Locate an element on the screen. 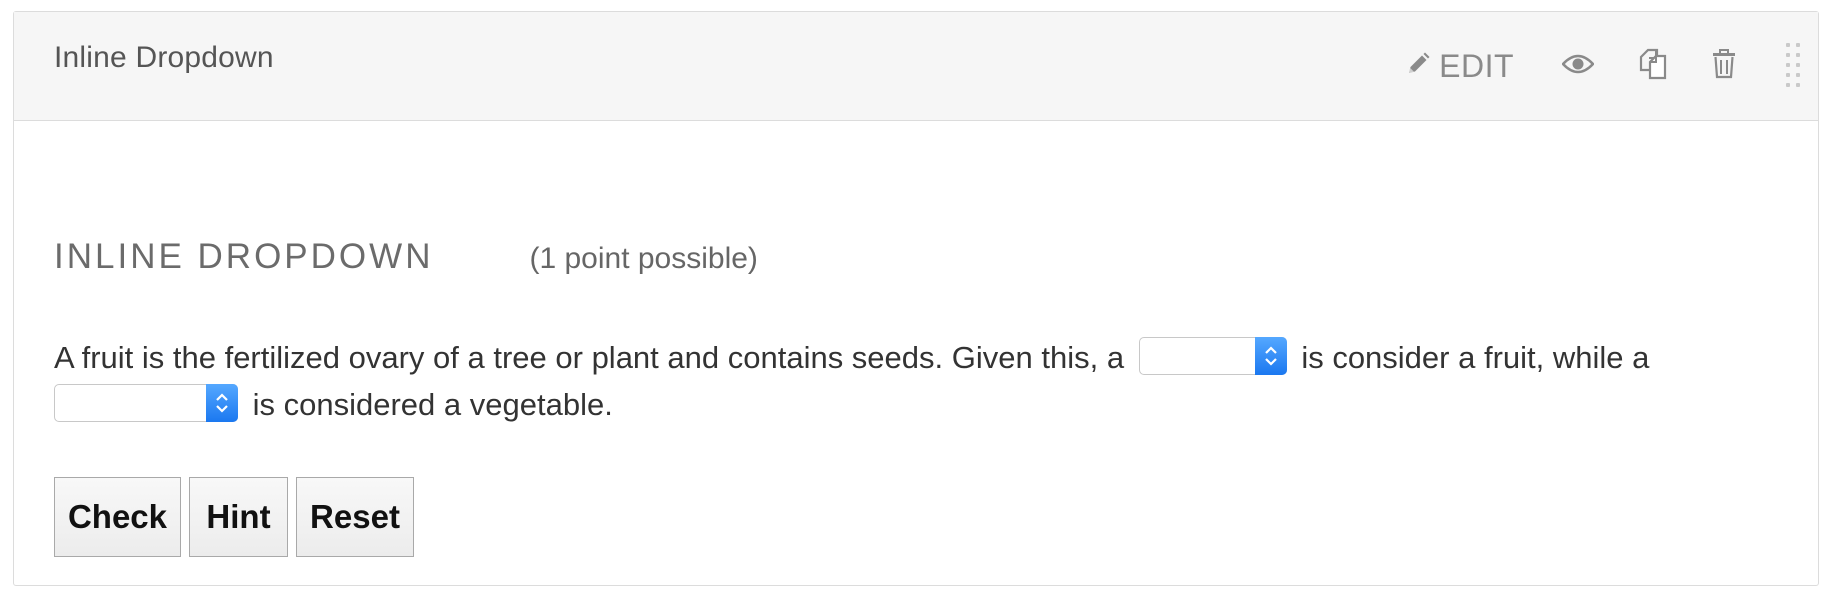 The height and width of the screenshot is (600, 1832). reset-button: Reset is located at coordinates (355, 517).